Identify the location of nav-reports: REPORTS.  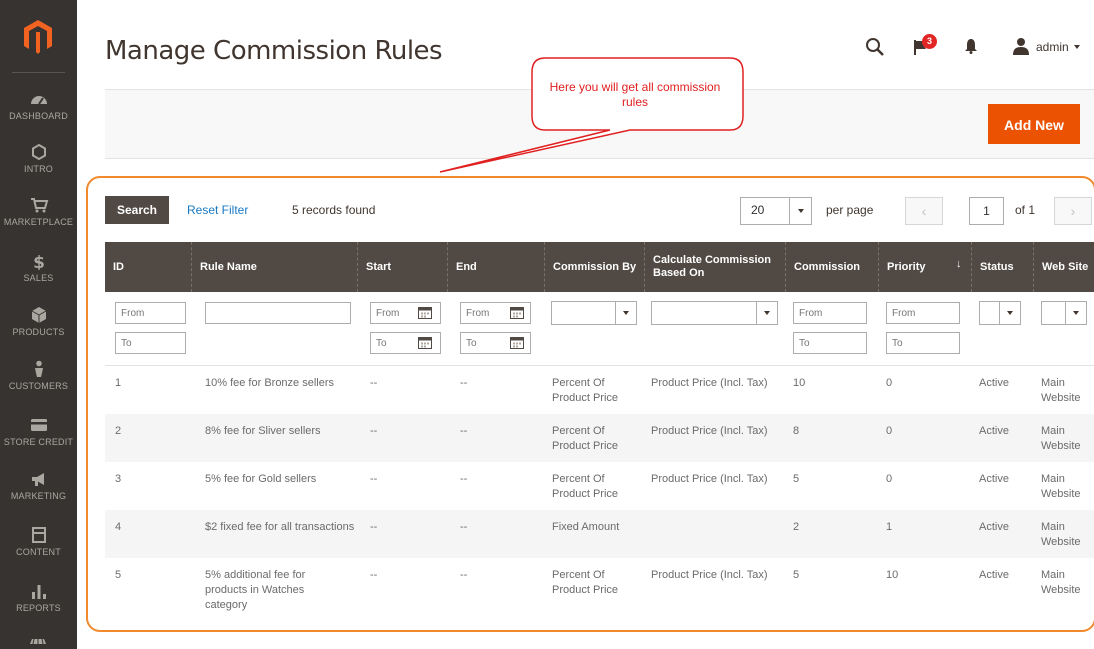
(38, 597).